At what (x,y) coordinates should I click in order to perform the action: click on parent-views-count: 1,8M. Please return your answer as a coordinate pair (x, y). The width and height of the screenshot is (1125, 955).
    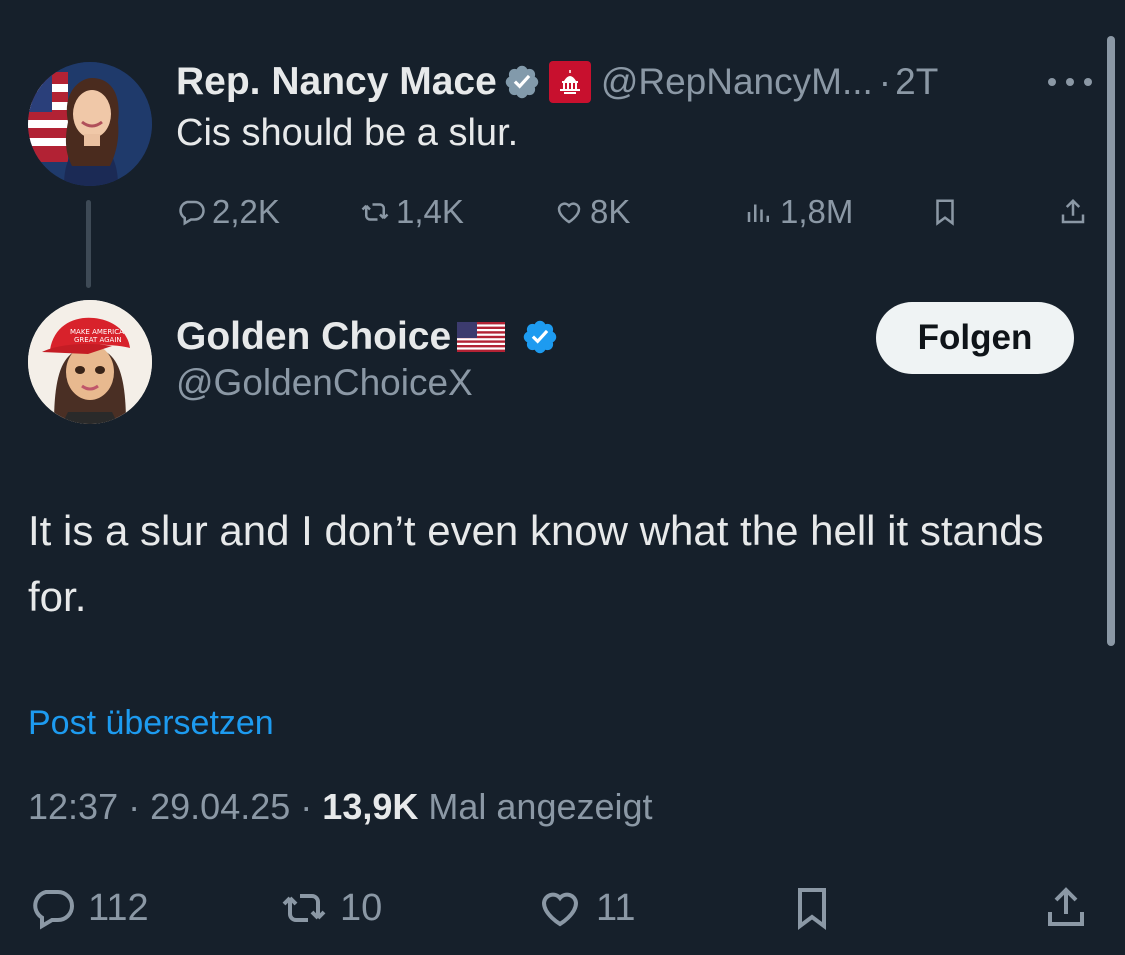
    Looking at the image, I should click on (817, 211).